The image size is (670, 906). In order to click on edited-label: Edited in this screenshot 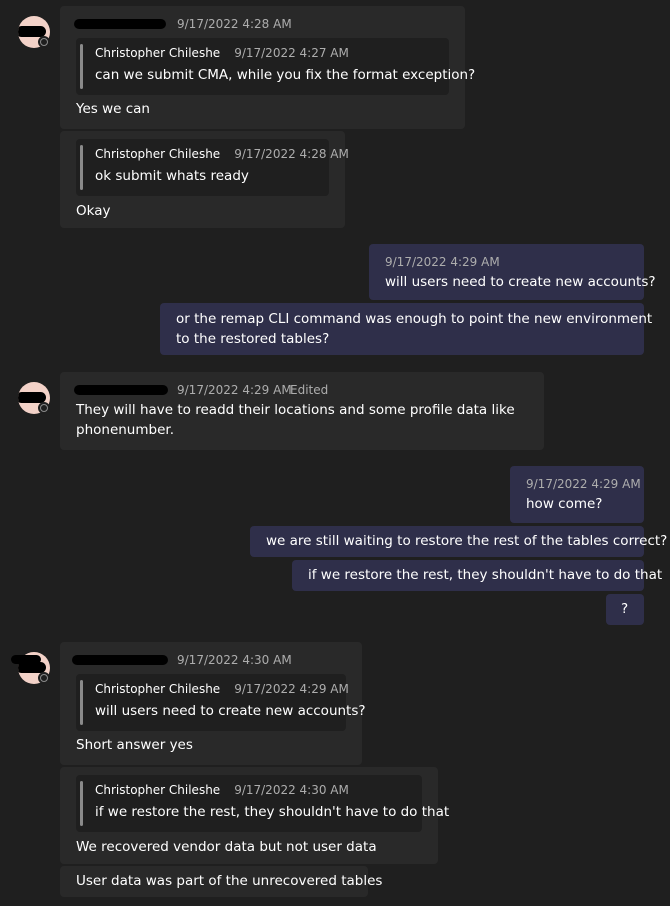, I will do `click(309, 390)`.